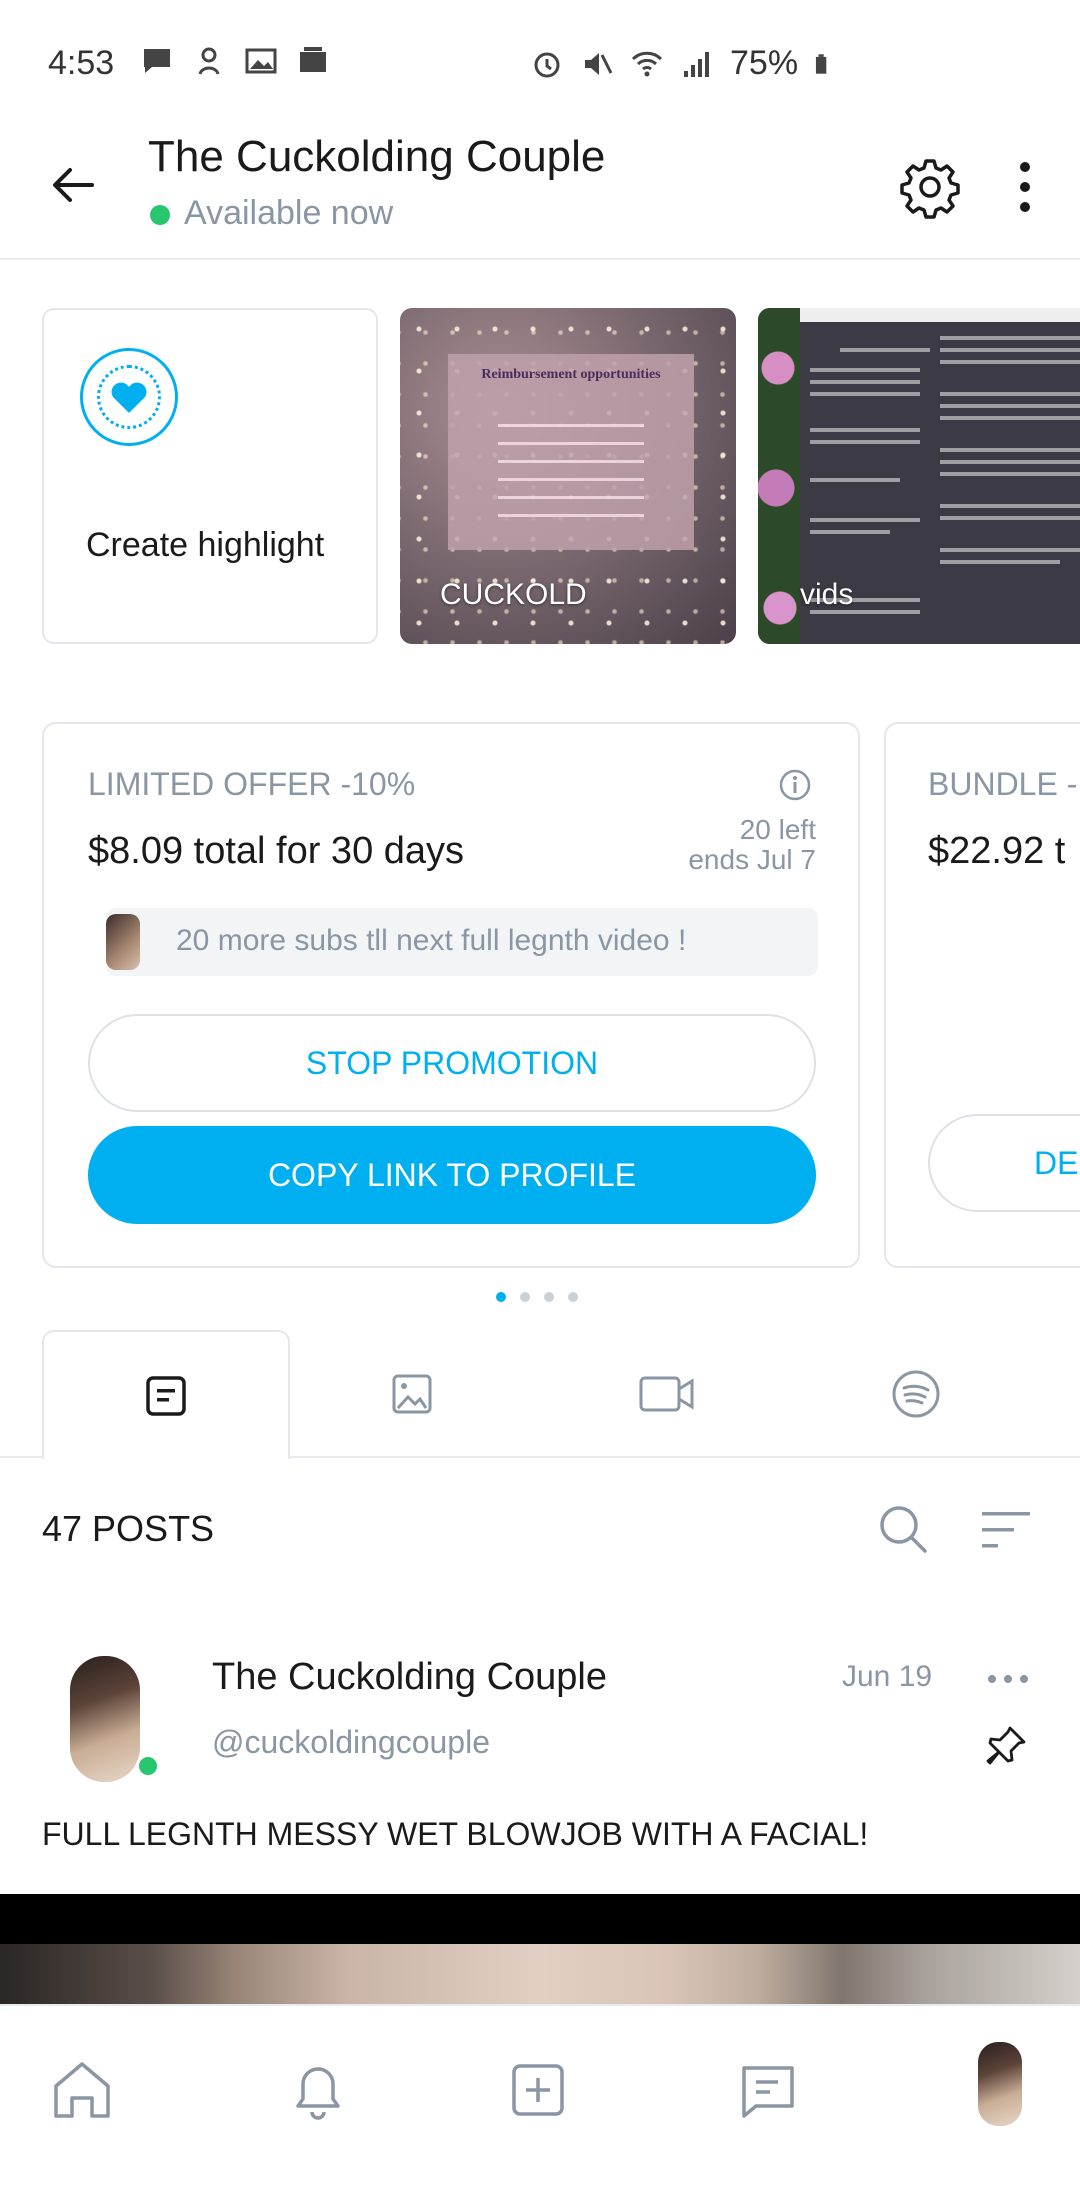  I want to click on stop-promotion-button: STOP PROMOTION, so click(452, 1063).